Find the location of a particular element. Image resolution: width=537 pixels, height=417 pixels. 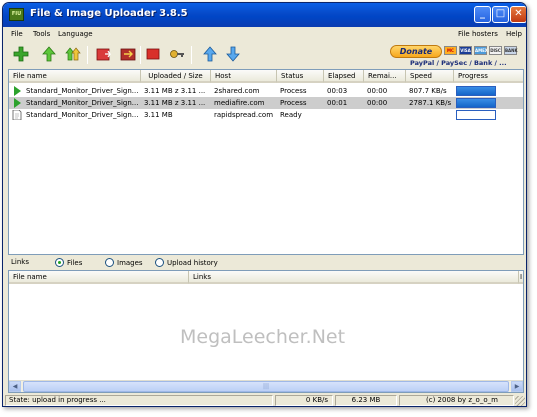

radio-images: Images is located at coordinates (124, 262).